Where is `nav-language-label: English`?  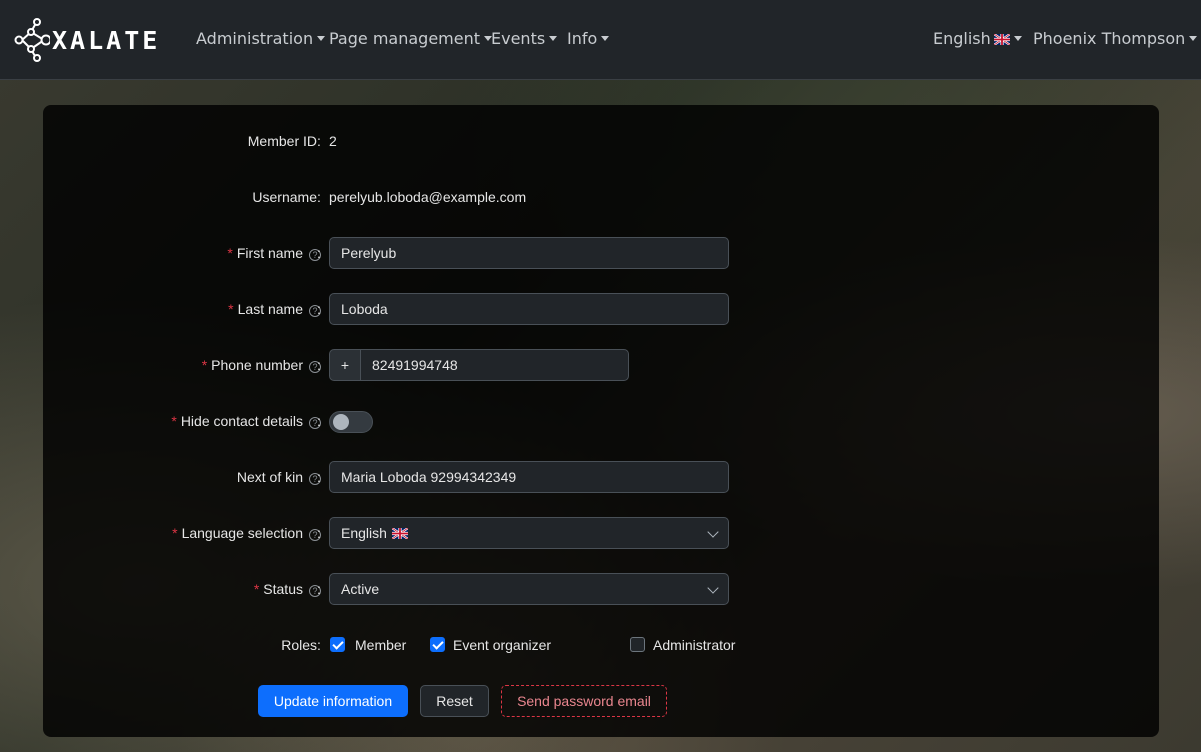 nav-language-label: English is located at coordinates (962, 38).